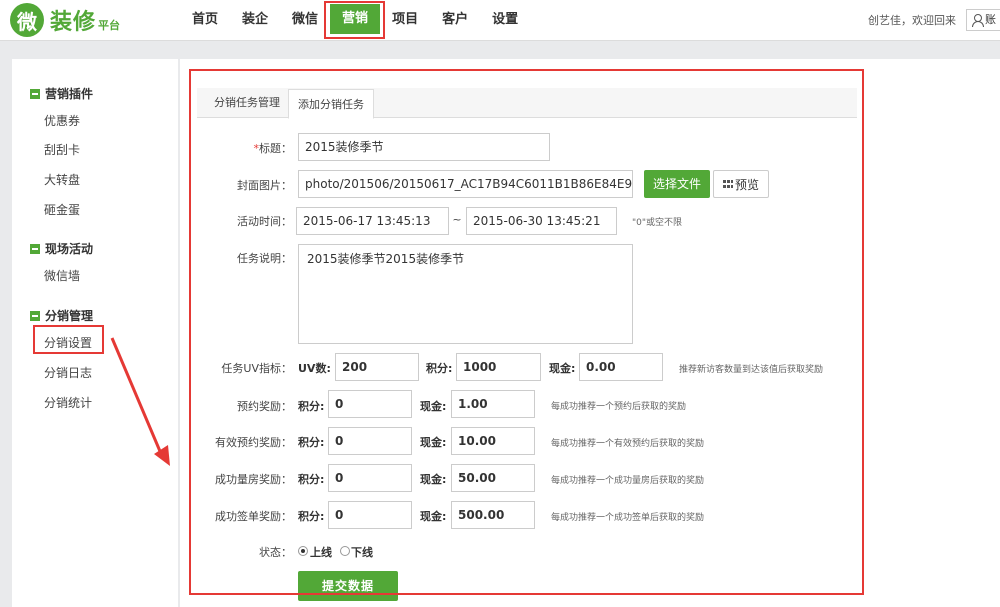 This screenshot has width=1000, height=607. Describe the element at coordinates (990, 19) in the screenshot. I see `account-label: 账` at that location.